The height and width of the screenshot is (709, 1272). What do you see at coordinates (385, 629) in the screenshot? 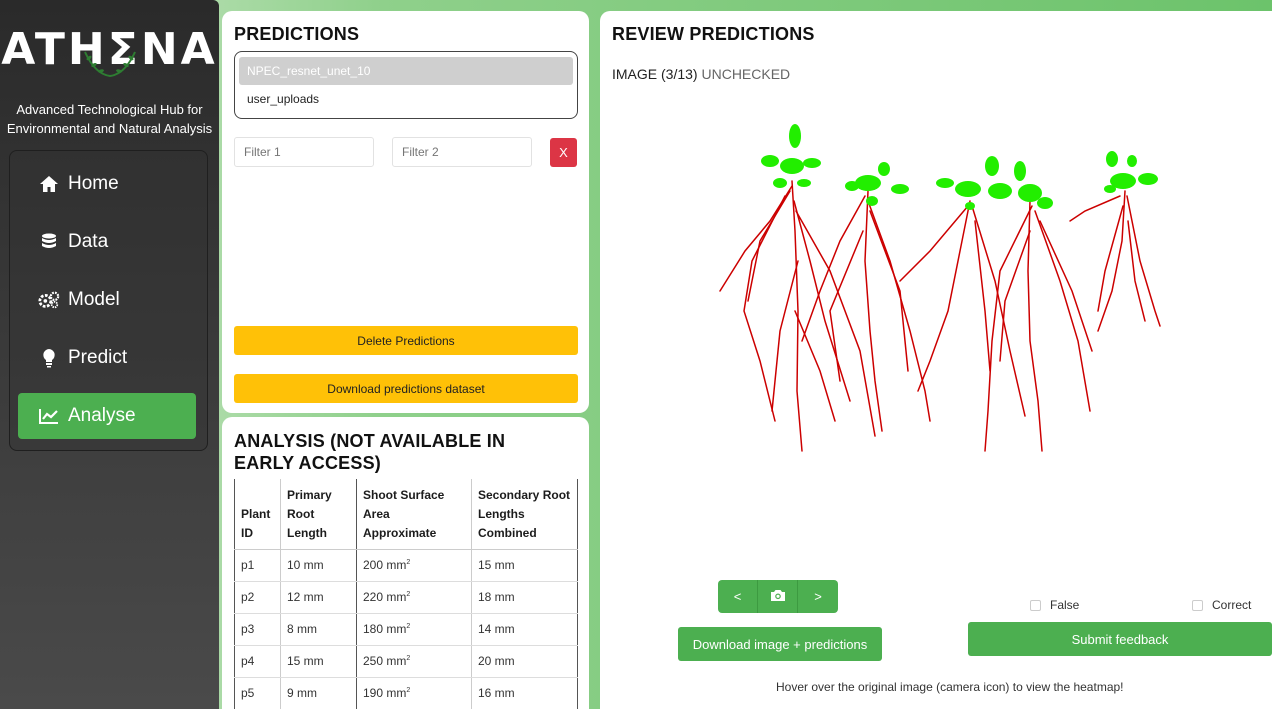
I see `shoot-value: 180 mm` at bounding box center [385, 629].